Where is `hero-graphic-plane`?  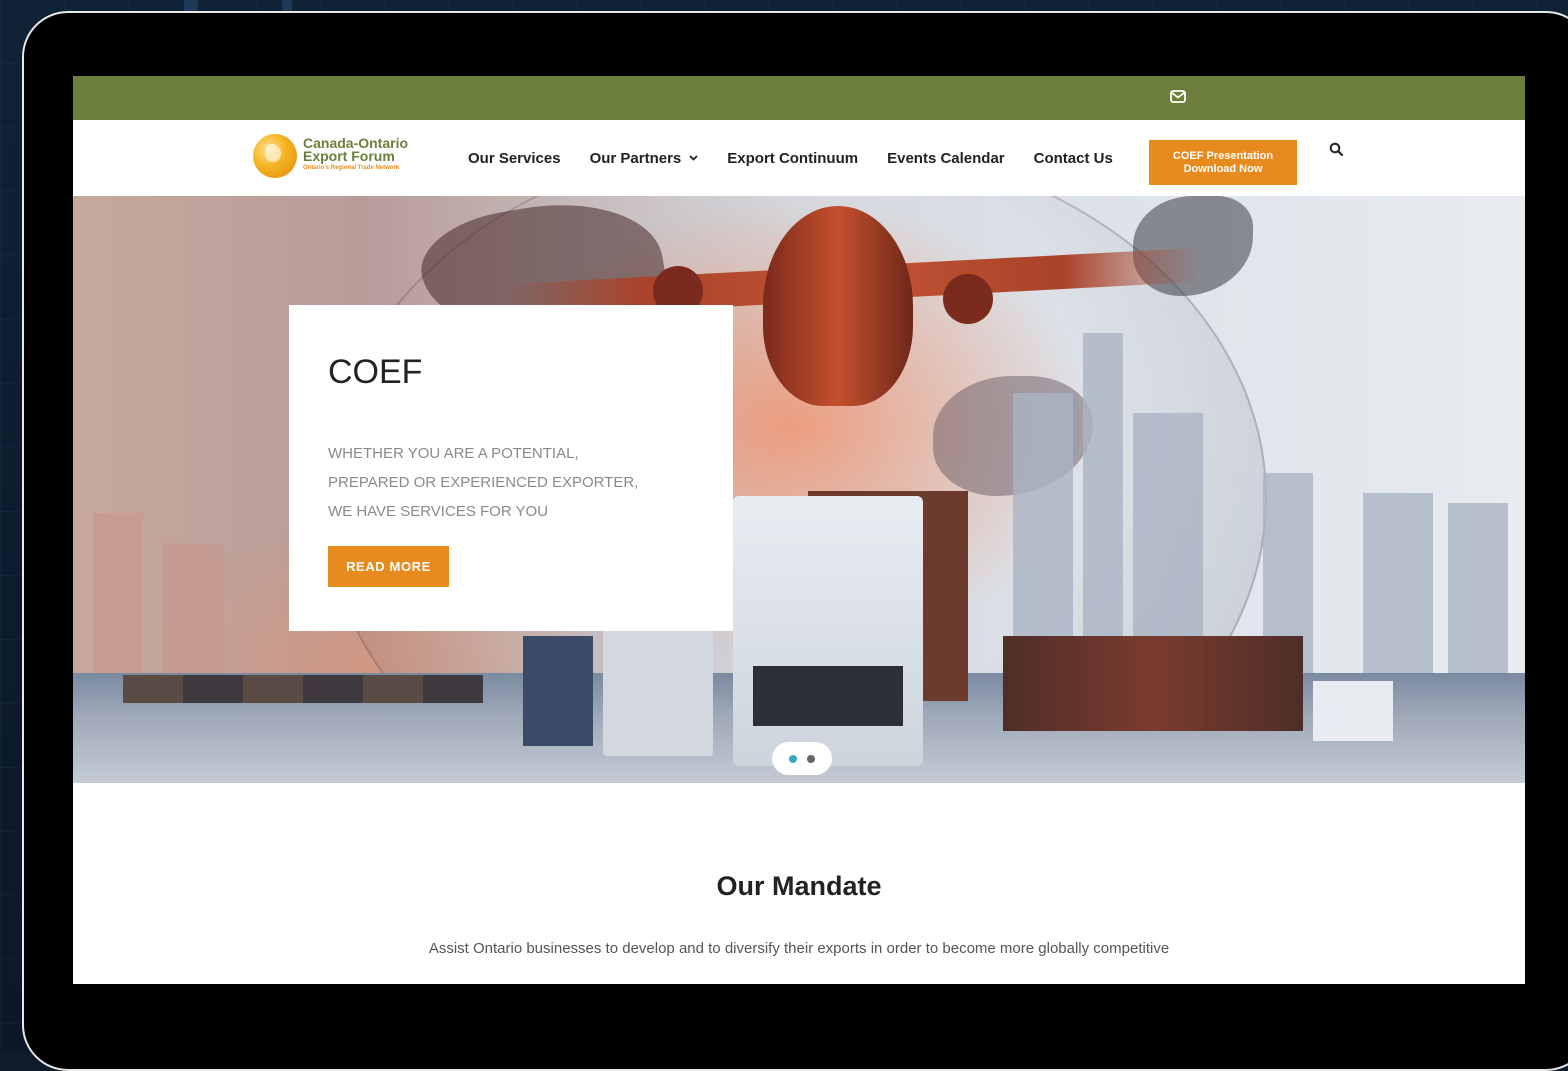 hero-graphic-plane is located at coordinates (838, 306).